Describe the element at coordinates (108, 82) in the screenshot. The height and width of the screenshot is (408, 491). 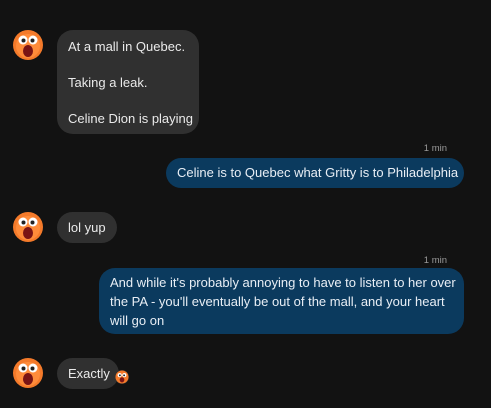
I see `message-line: Taking a leak.` at that location.